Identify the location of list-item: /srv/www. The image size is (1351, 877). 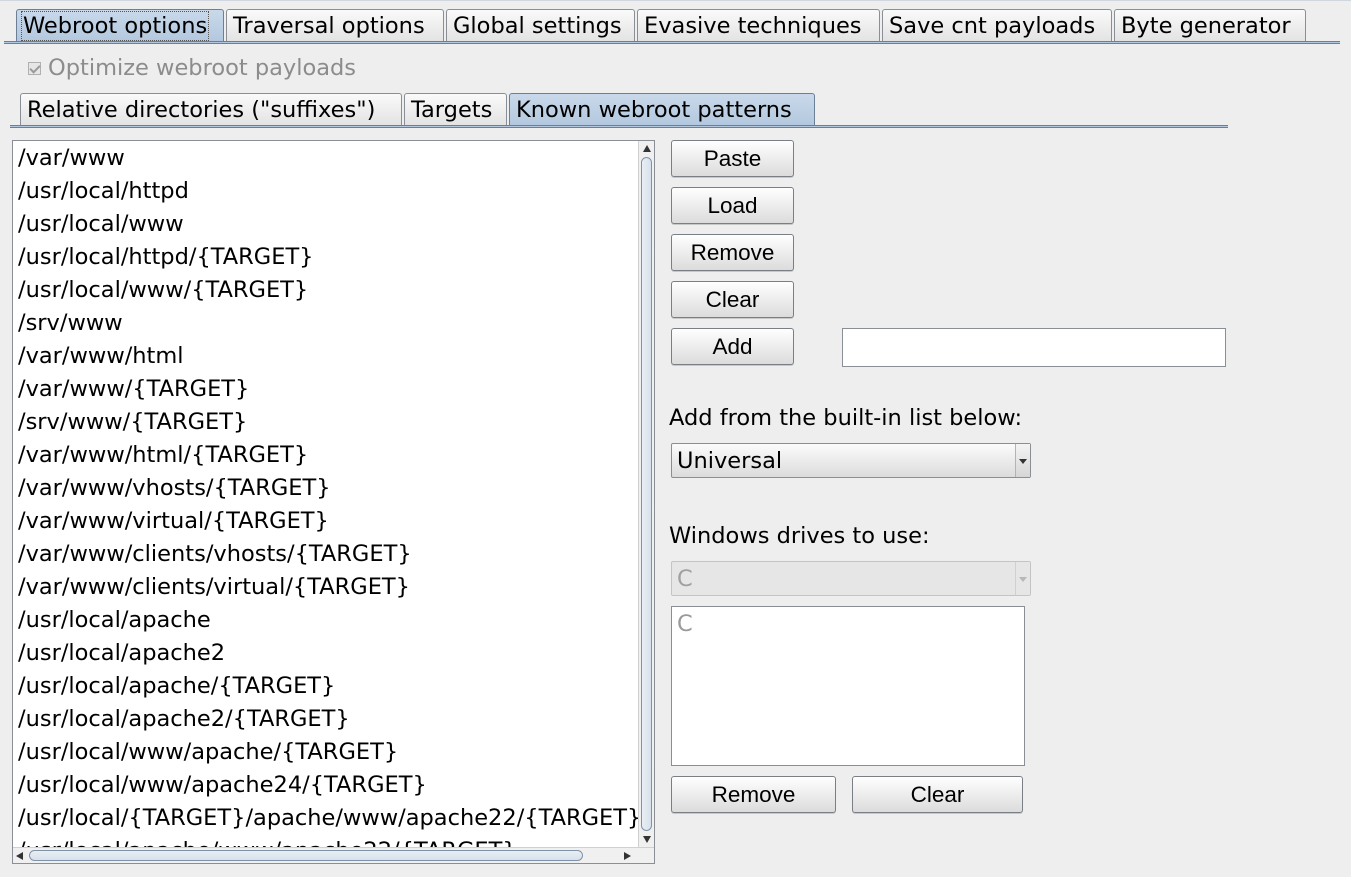
(70, 323).